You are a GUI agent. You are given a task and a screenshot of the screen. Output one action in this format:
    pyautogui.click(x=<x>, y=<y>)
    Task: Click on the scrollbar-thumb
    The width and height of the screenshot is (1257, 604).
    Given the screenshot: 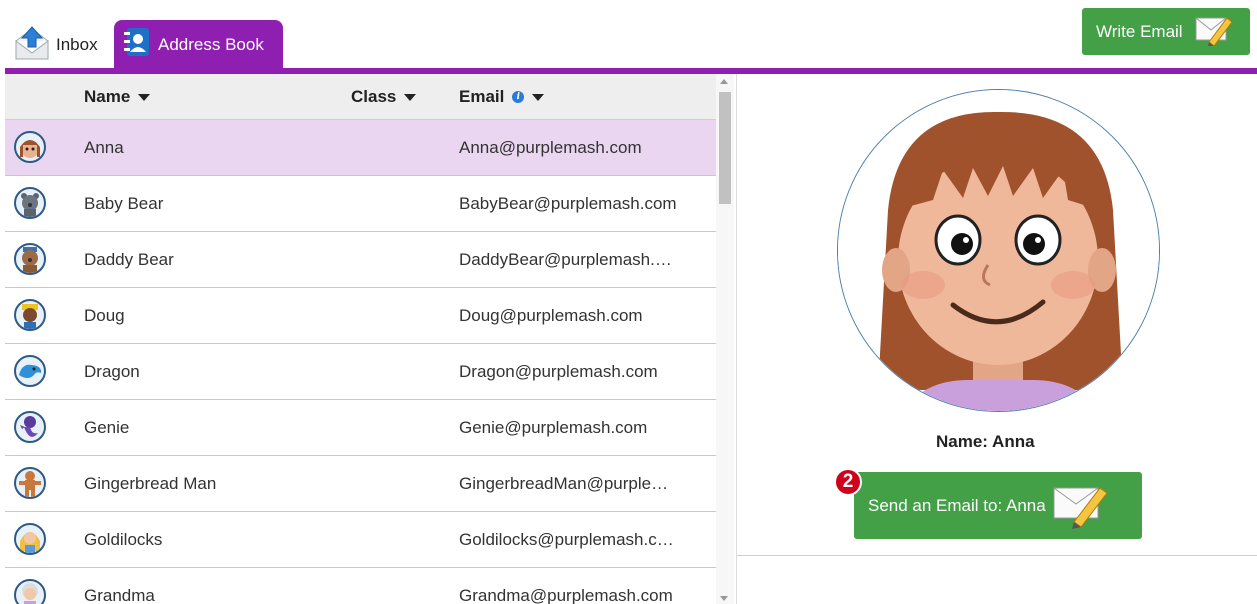 What is the action you would take?
    pyautogui.click(x=725, y=148)
    